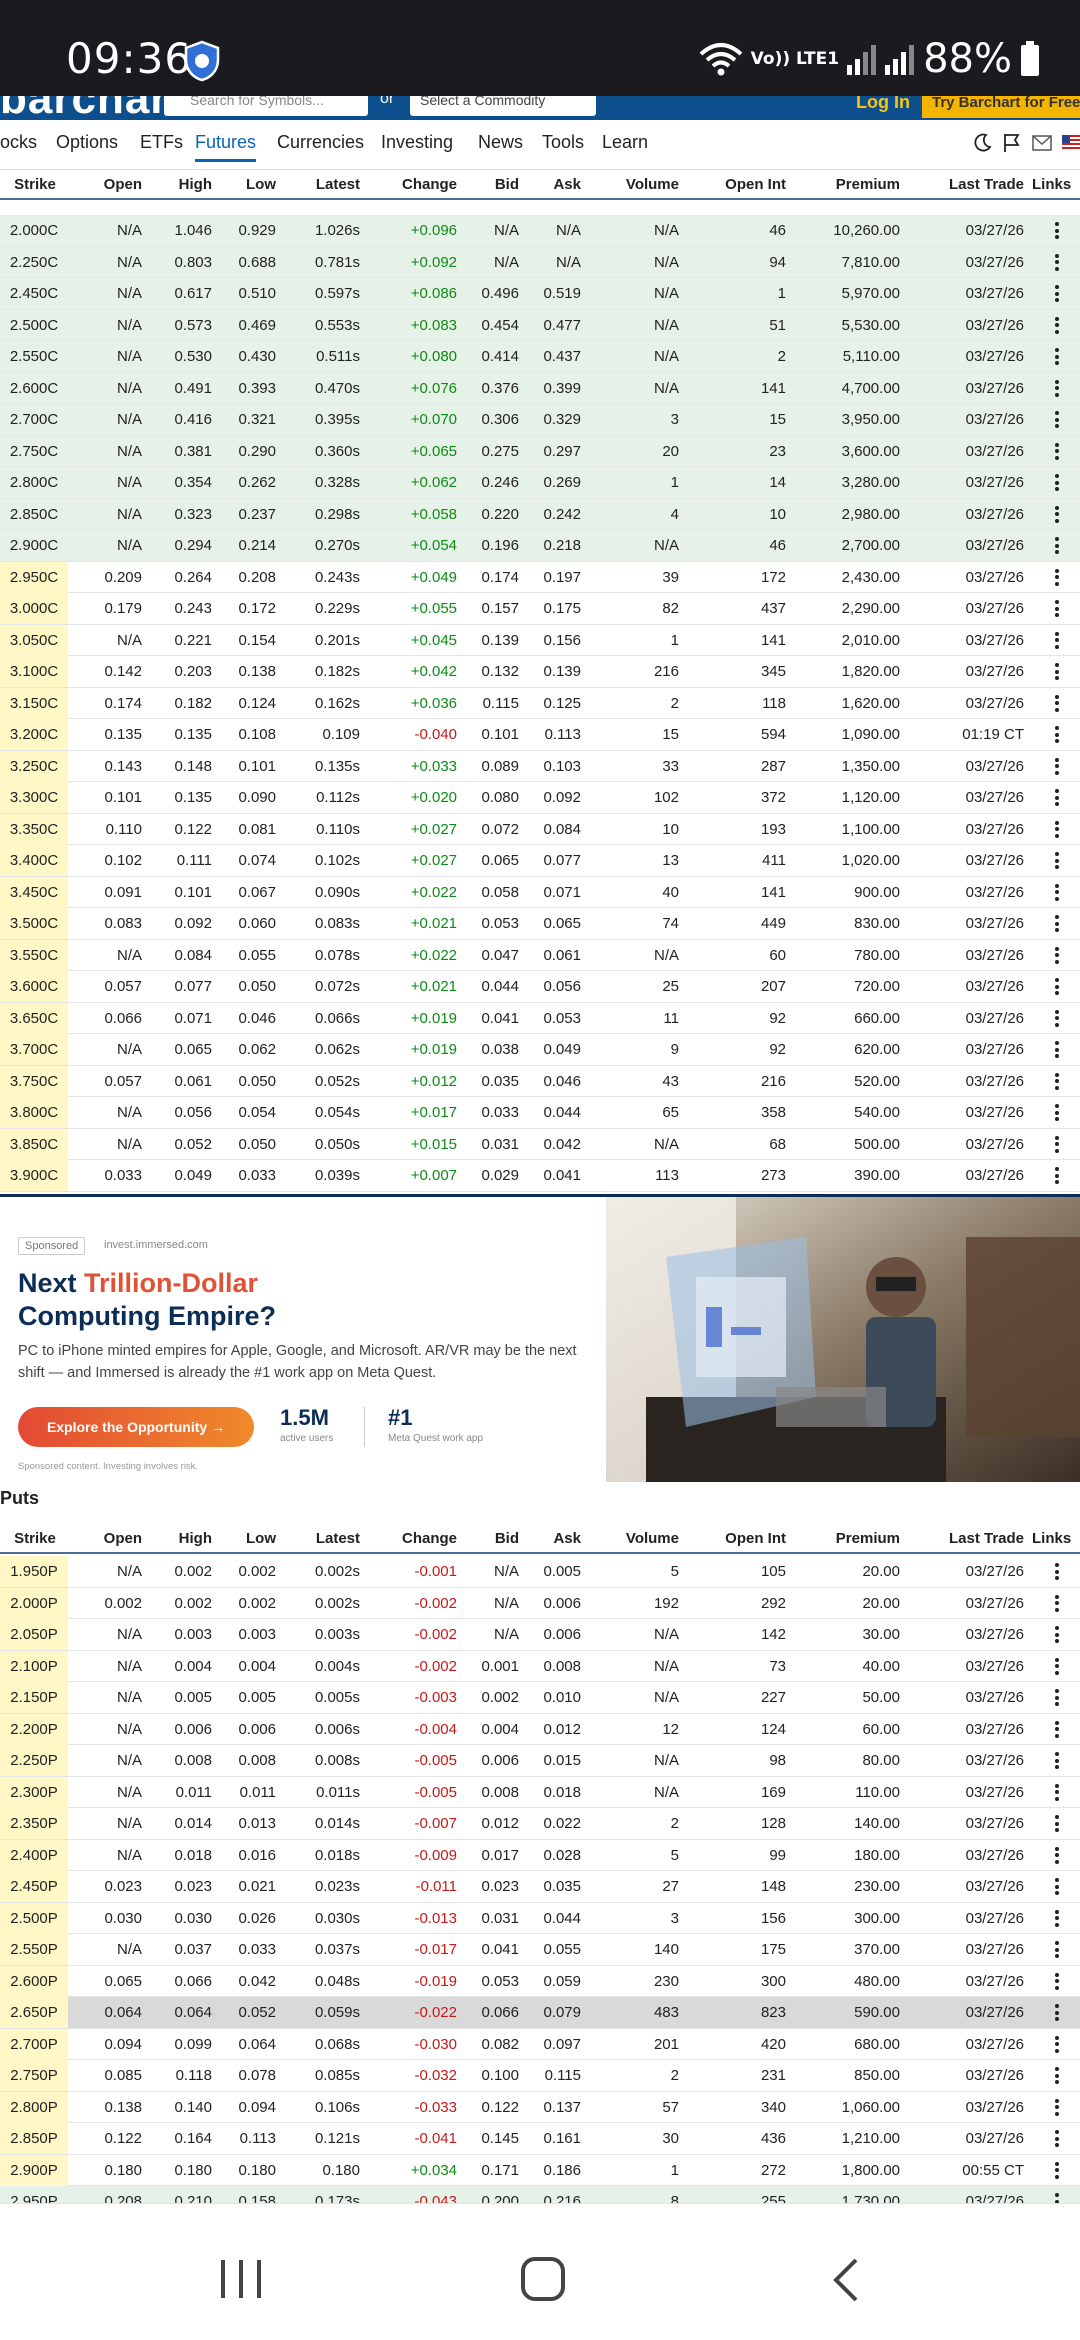 The height and width of the screenshot is (2340, 1080). I want to click on login-link: Log In, so click(883, 104).